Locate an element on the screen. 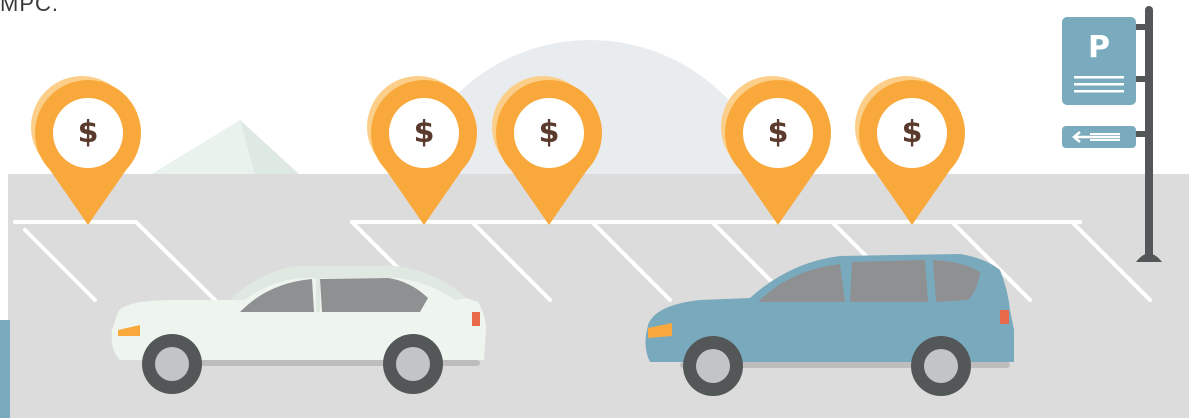  parking-sign-letter: P is located at coordinates (1099, 47).